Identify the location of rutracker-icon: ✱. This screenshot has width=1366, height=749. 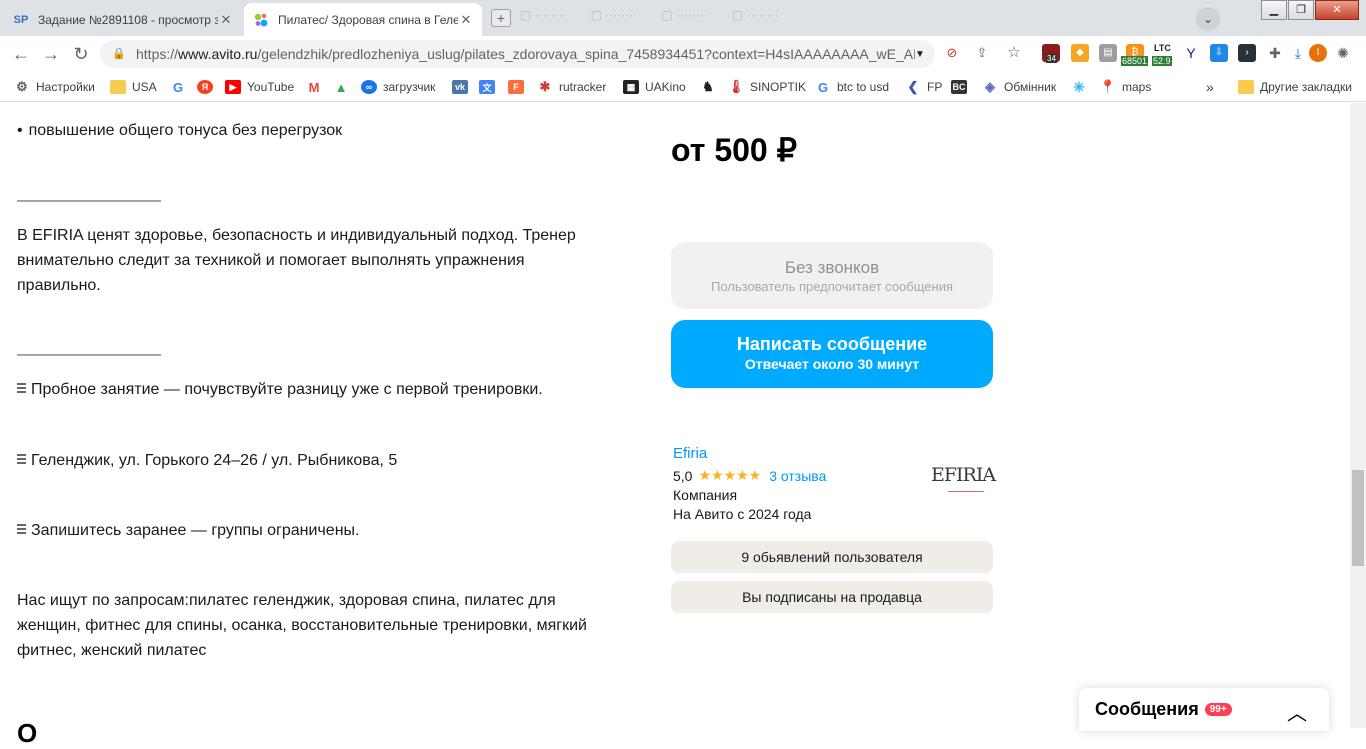
(545, 86).